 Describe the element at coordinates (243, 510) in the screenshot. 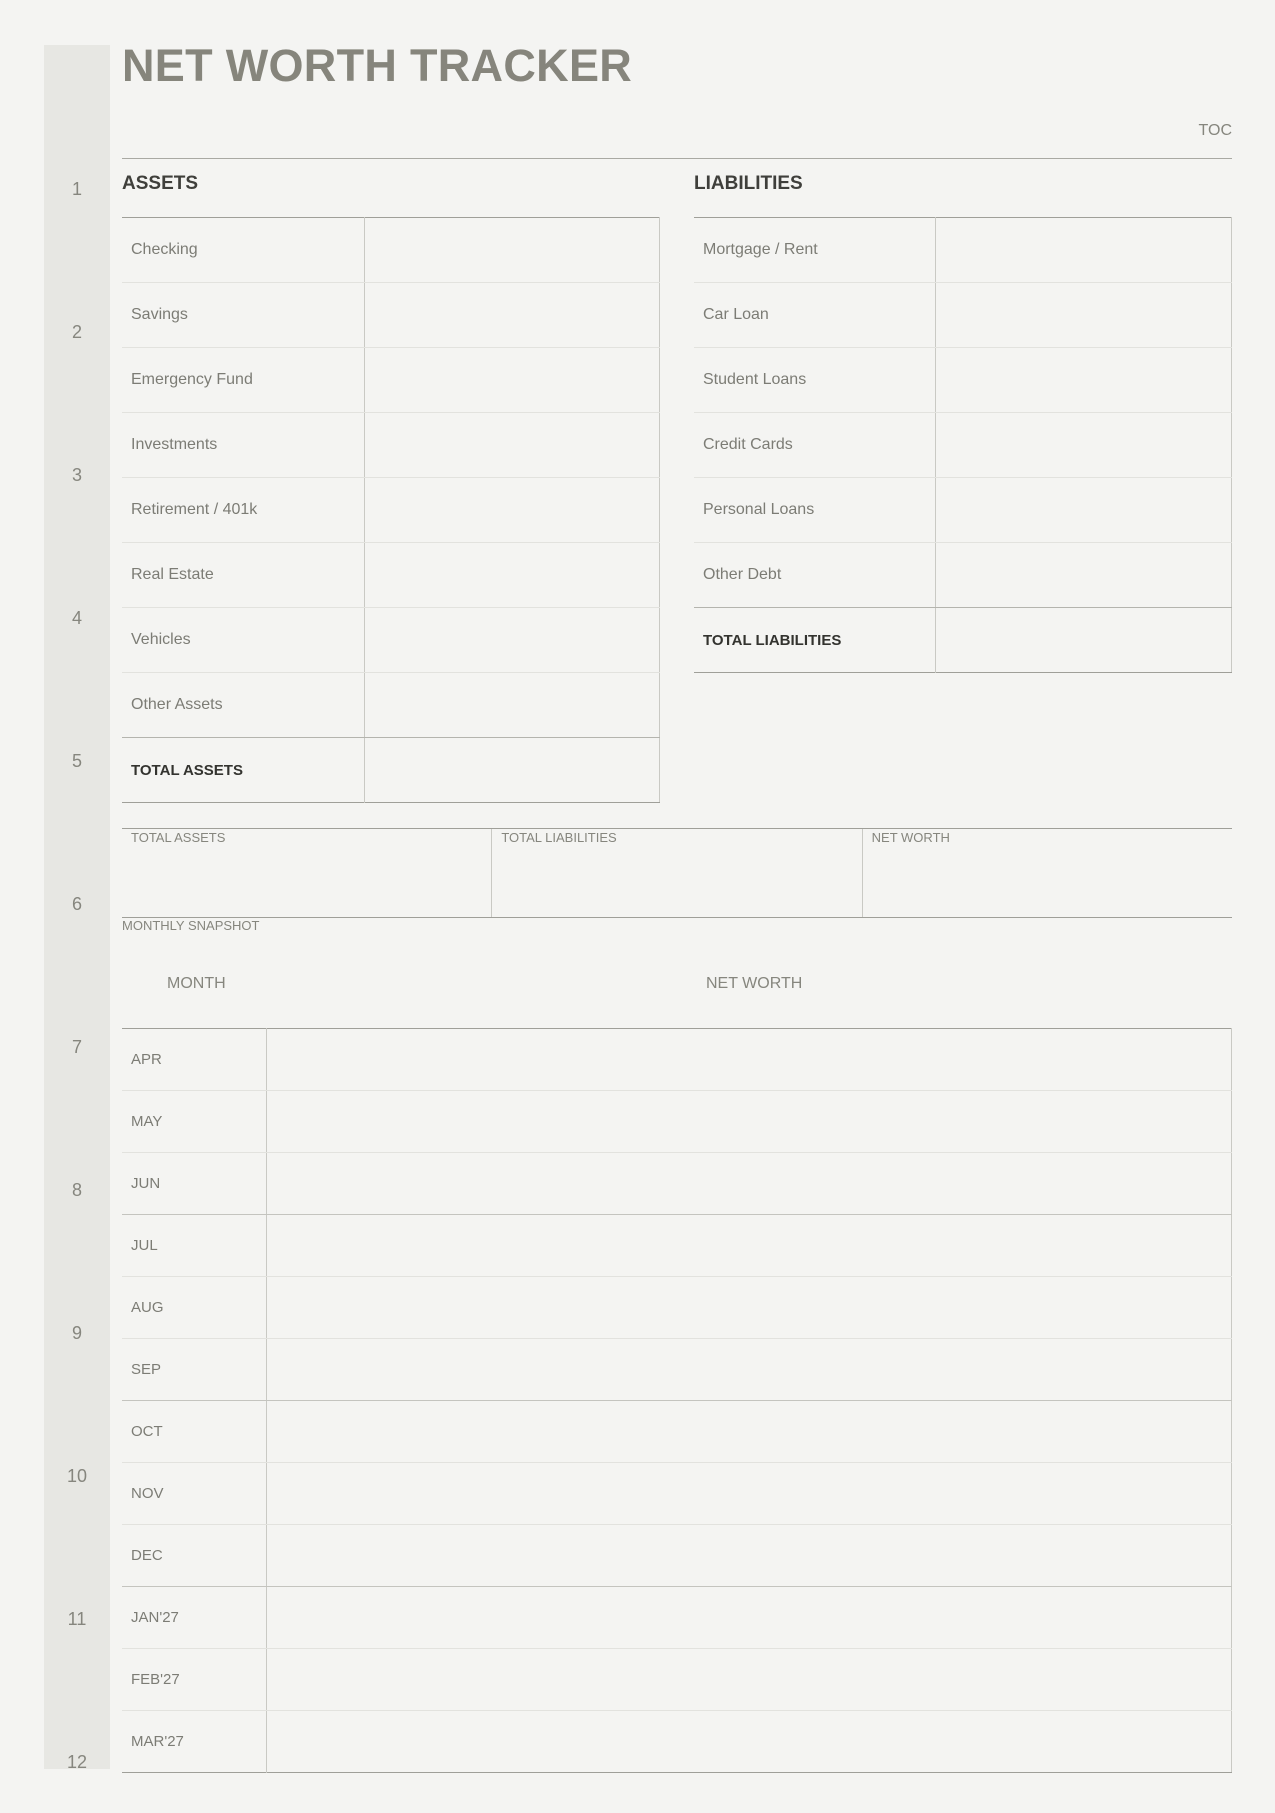

I see `asset-label: Retirement / 401k` at that location.